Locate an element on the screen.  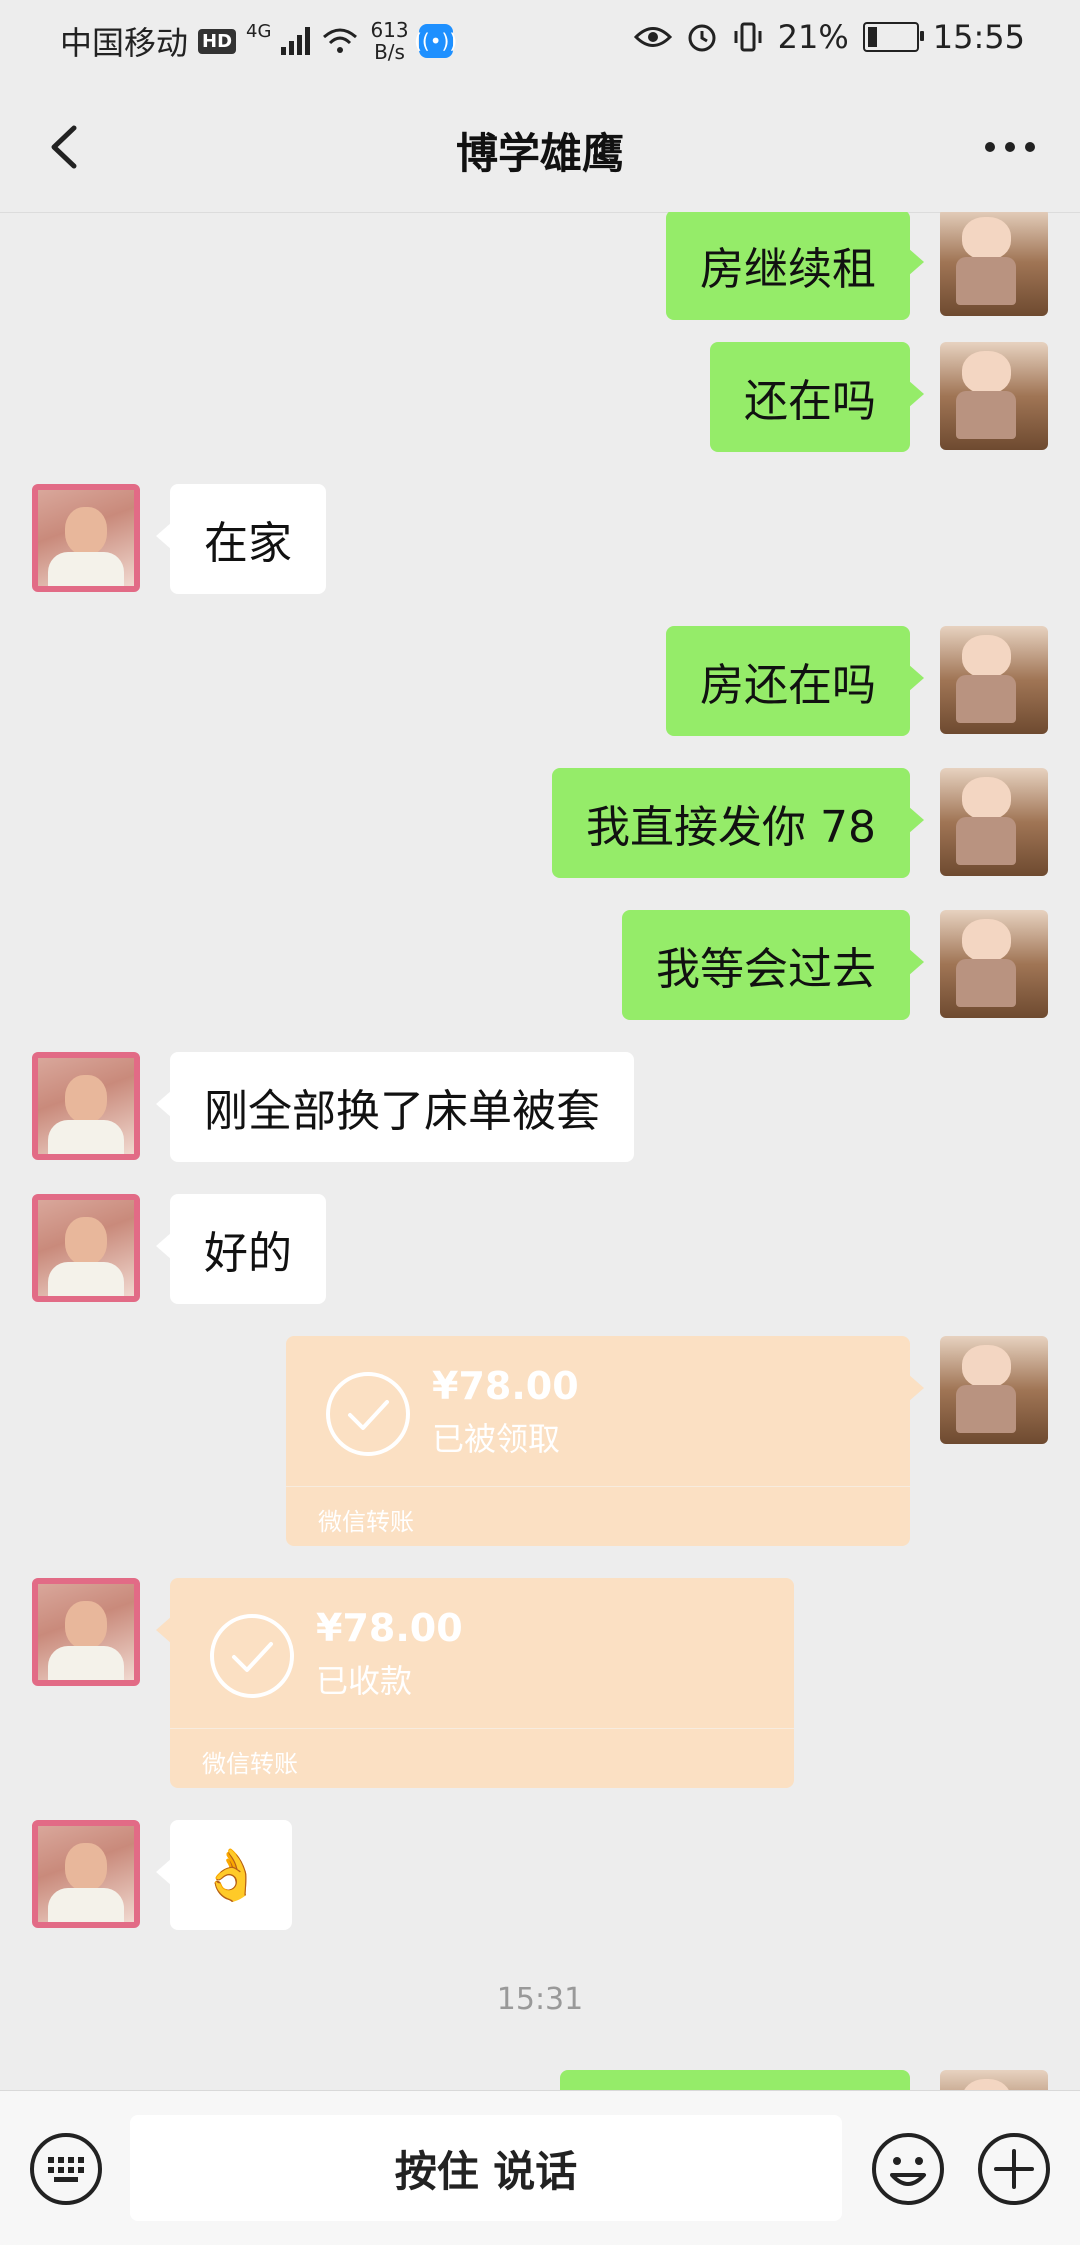
network-speed: 613 B/s is located at coordinates (389, 41).